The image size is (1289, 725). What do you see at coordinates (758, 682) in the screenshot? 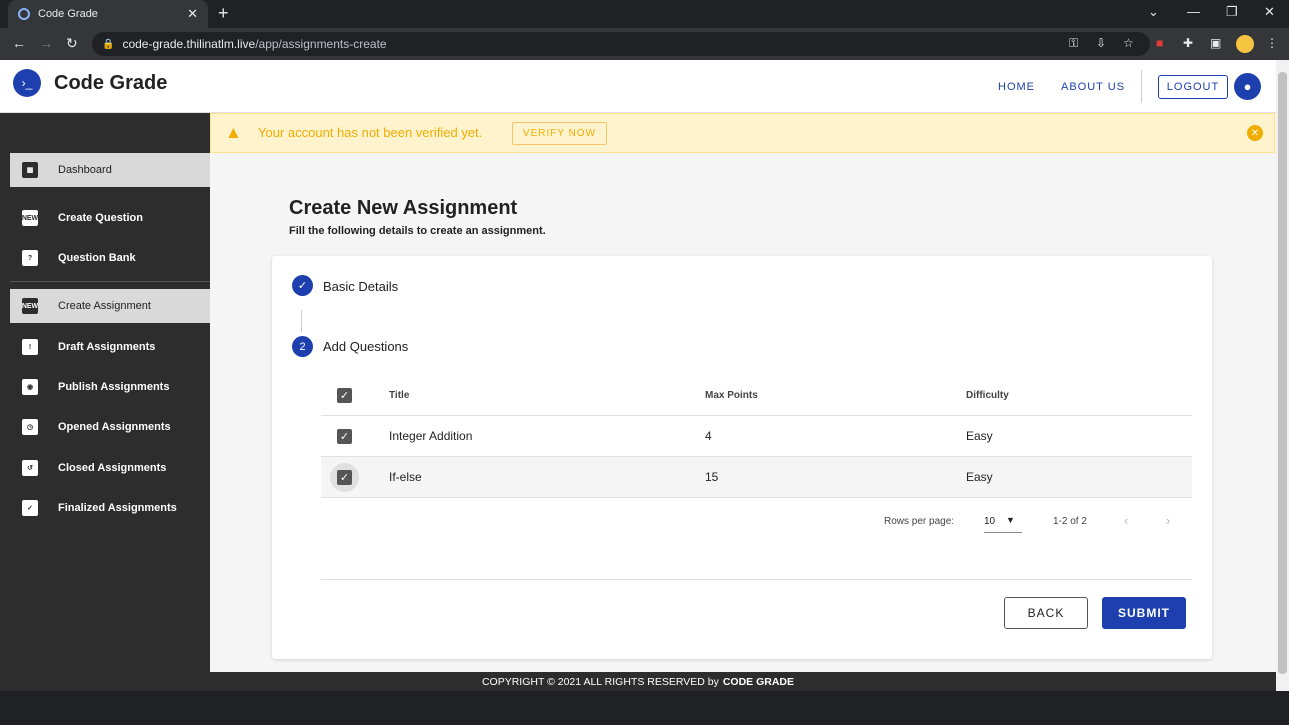
I see `footer-brand: CODE GRADE` at bounding box center [758, 682].